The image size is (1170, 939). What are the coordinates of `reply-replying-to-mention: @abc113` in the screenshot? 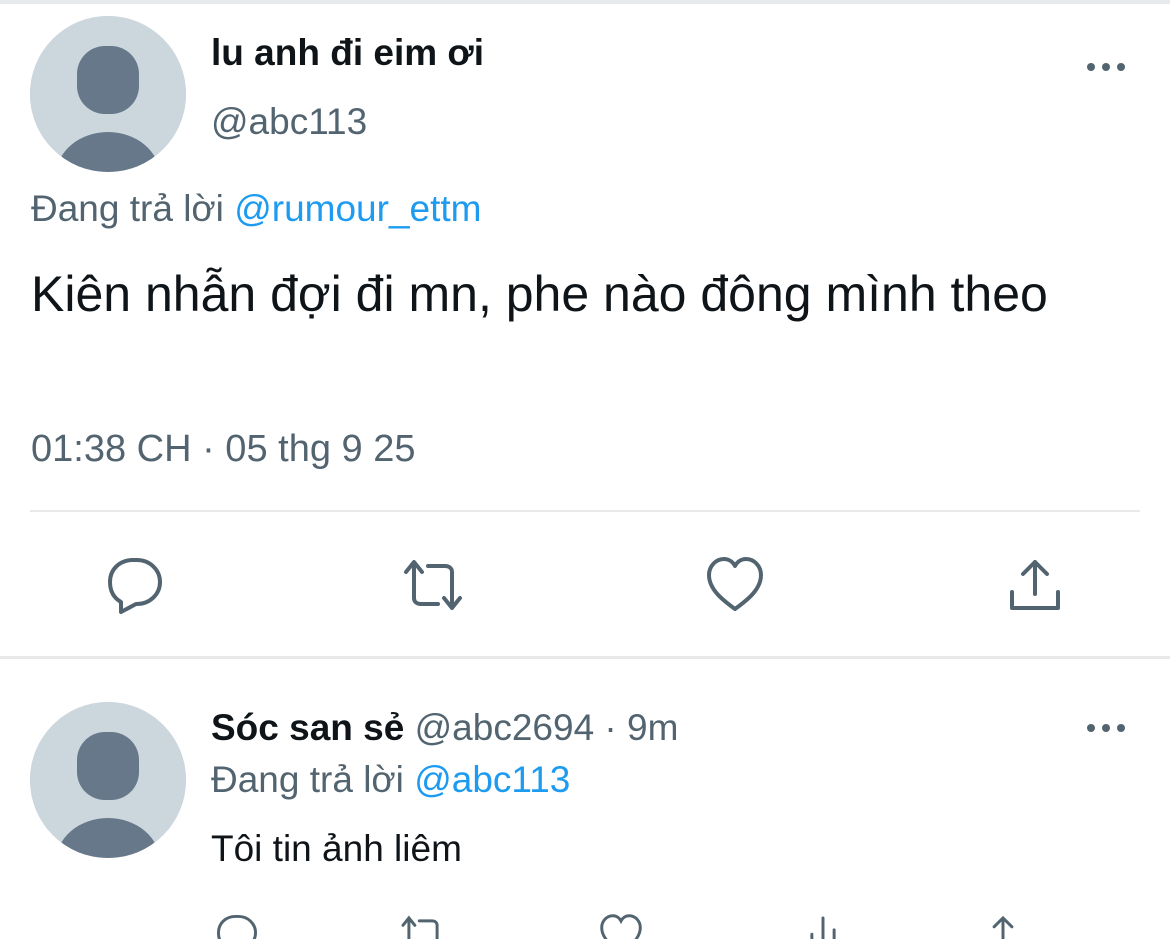 It's located at (492, 779).